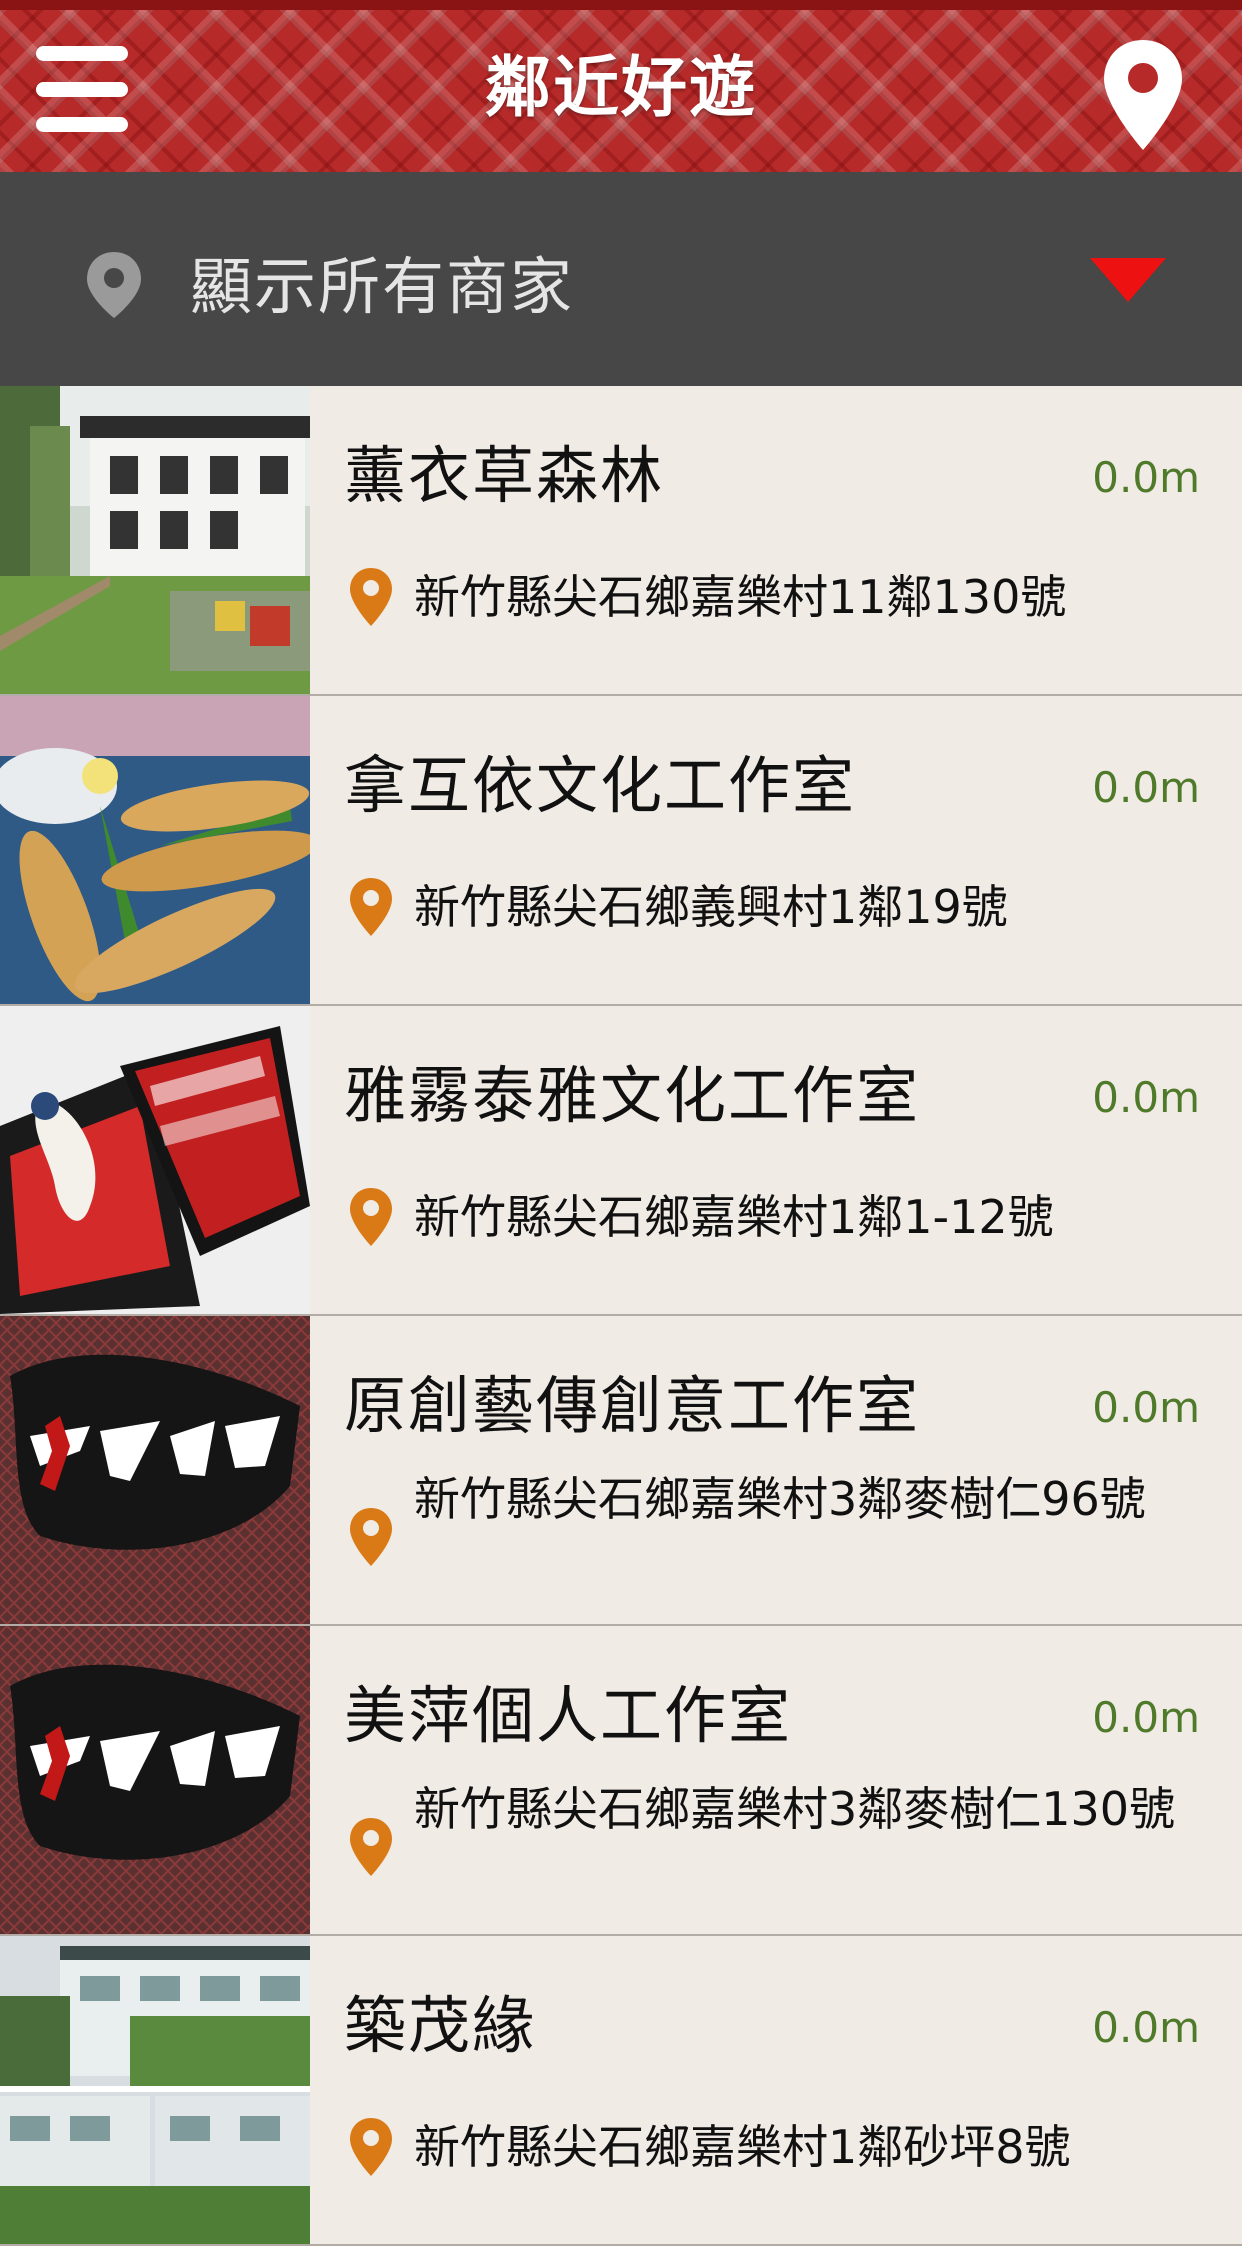 The image size is (1242, 2246). Describe the element at coordinates (621, 279) in the screenshot. I see `store-filter-dropdown: 顯示所有商家` at that location.